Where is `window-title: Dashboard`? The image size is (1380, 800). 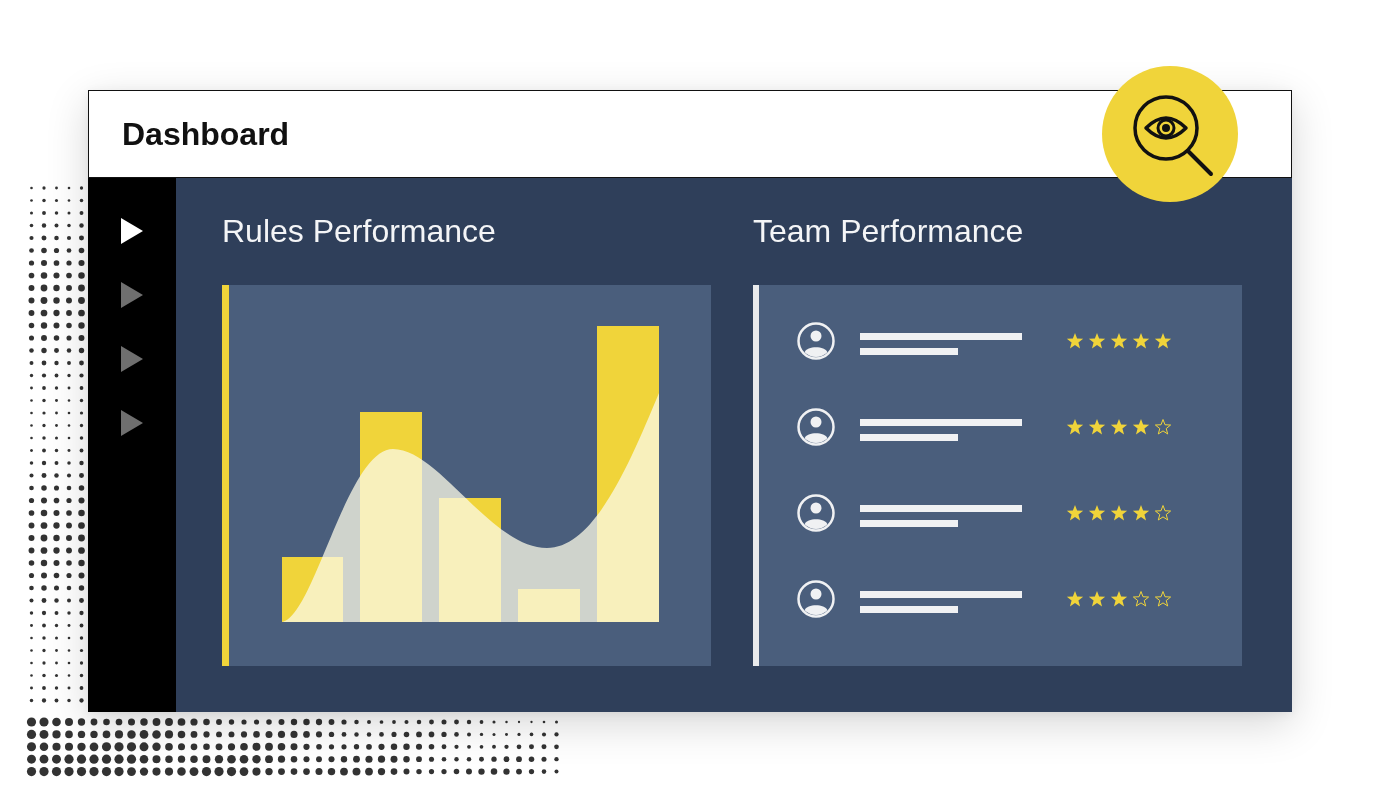
window-title: Dashboard is located at coordinates (206, 134).